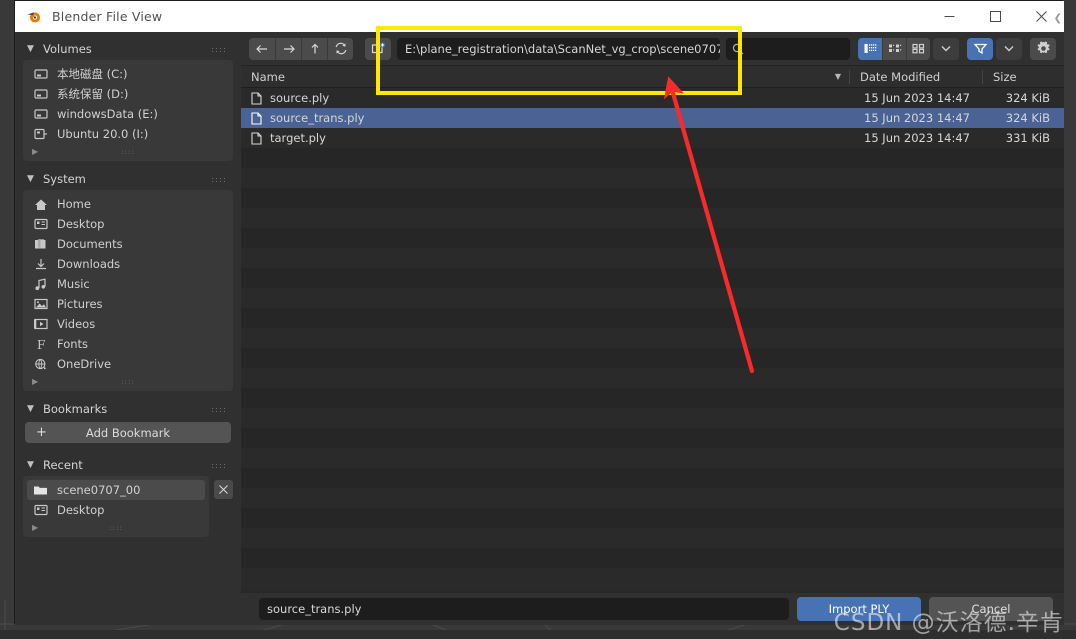 This screenshot has height=639, width=1076. I want to click on detail-view-icon, so click(894, 48).